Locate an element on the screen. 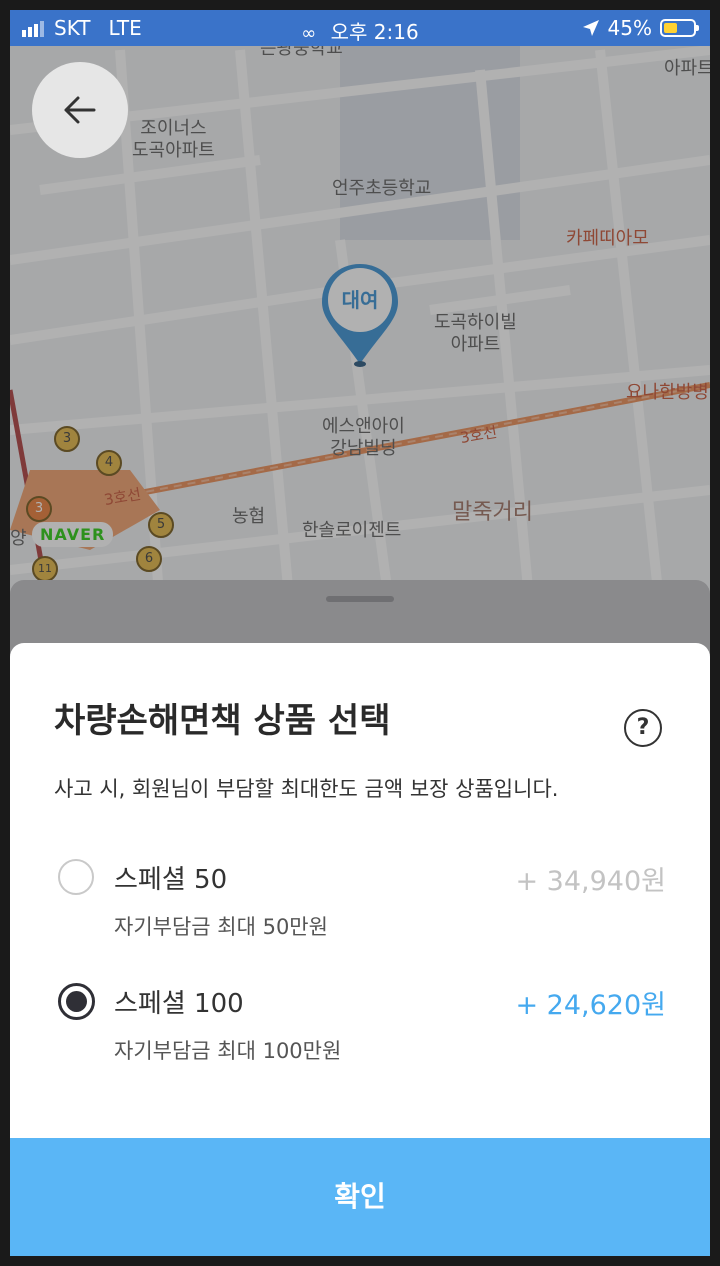  option-special-100: 스페셜 100 + 24,620원 자기부담금 최대 100만원 is located at coordinates (360, 1033).